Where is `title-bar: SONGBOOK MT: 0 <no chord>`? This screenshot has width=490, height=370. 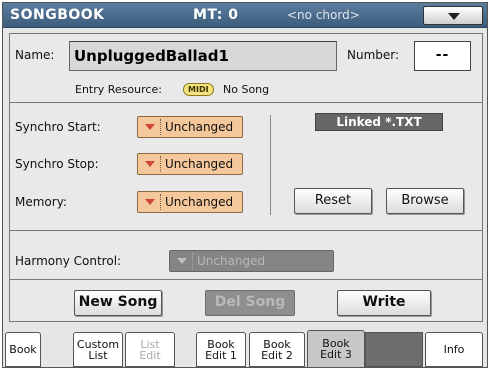
title-bar: SONGBOOK MT: 0 <no chord> is located at coordinates (245, 15).